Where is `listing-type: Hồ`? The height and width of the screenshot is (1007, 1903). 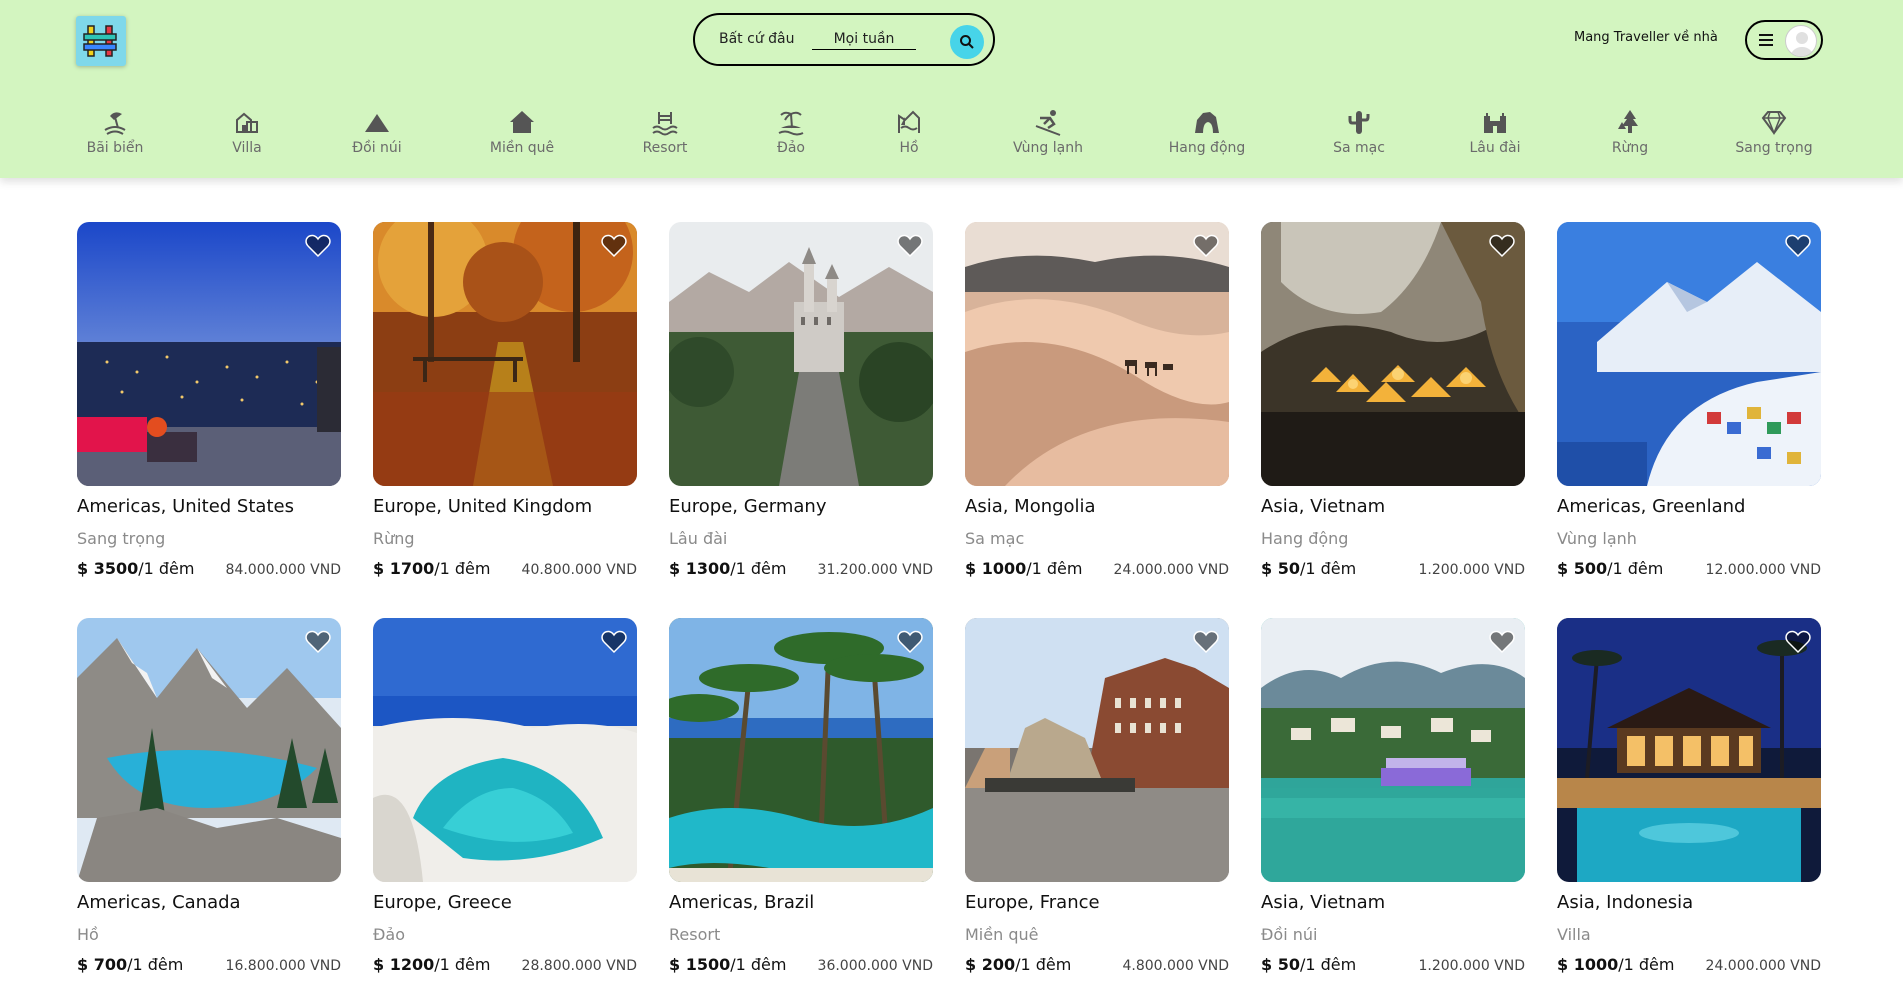 listing-type: Hồ is located at coordinates (88, 934).